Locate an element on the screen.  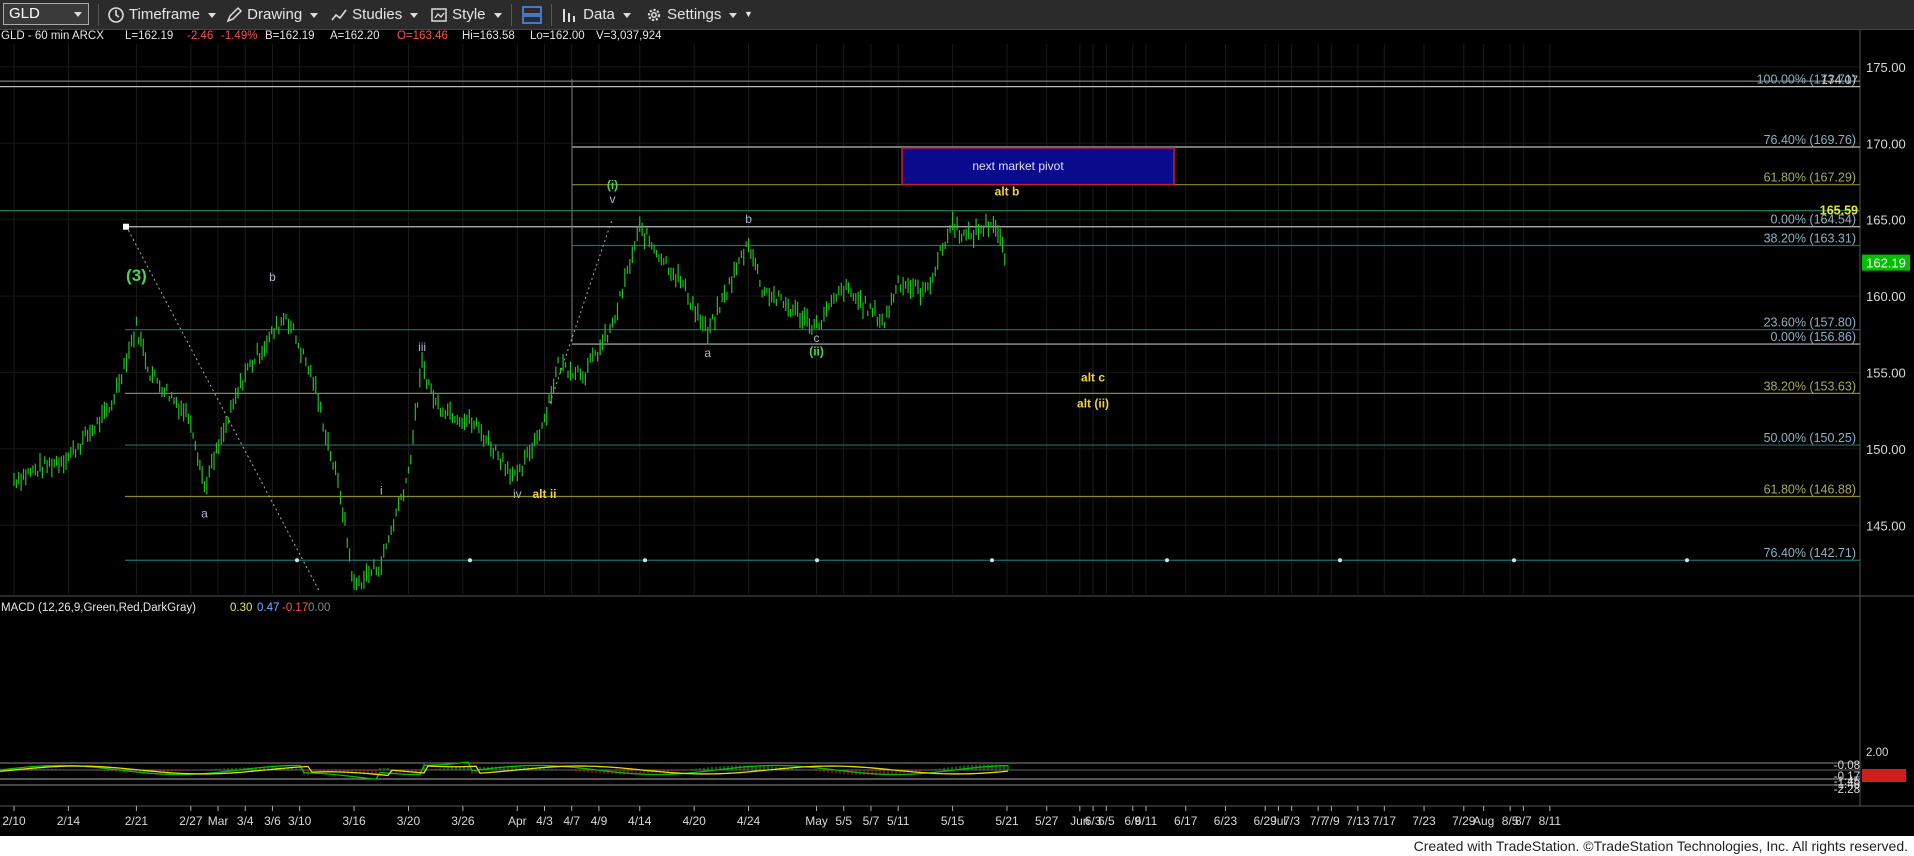
settings-button: Settings is located at coordinates (691, 14).